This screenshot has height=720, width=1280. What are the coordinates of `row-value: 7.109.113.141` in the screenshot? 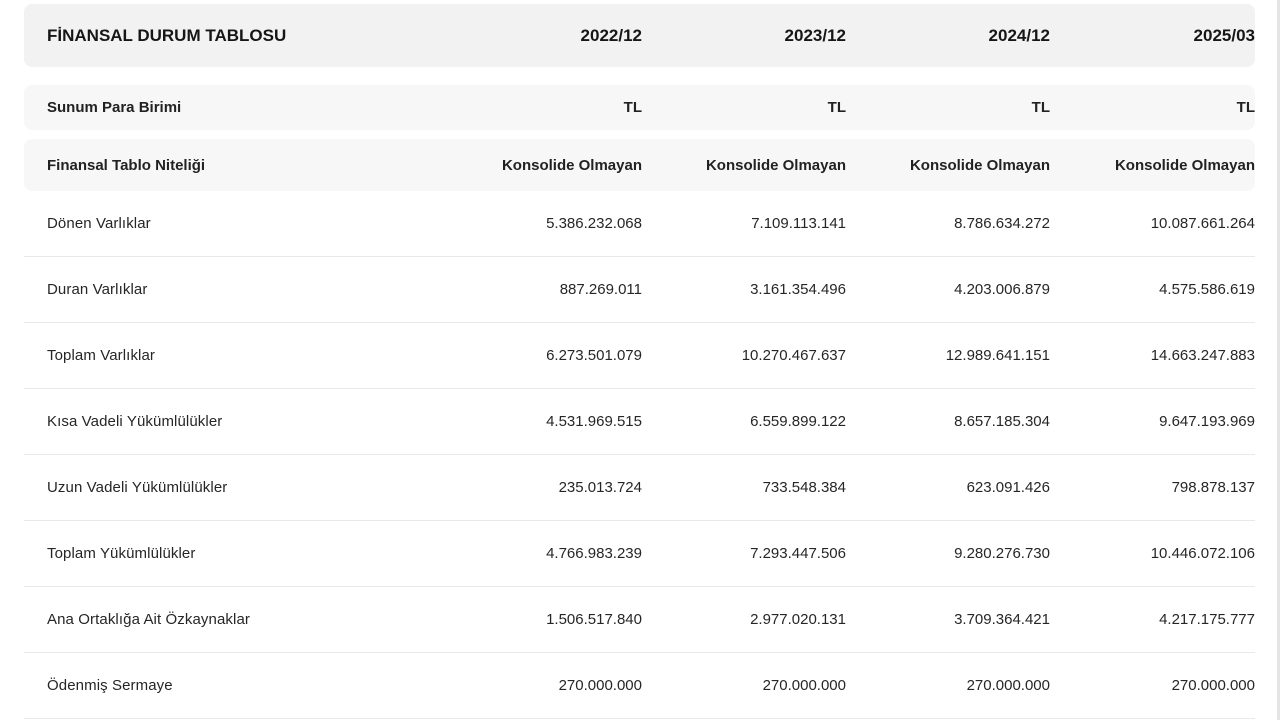 It's located at (798, 223).